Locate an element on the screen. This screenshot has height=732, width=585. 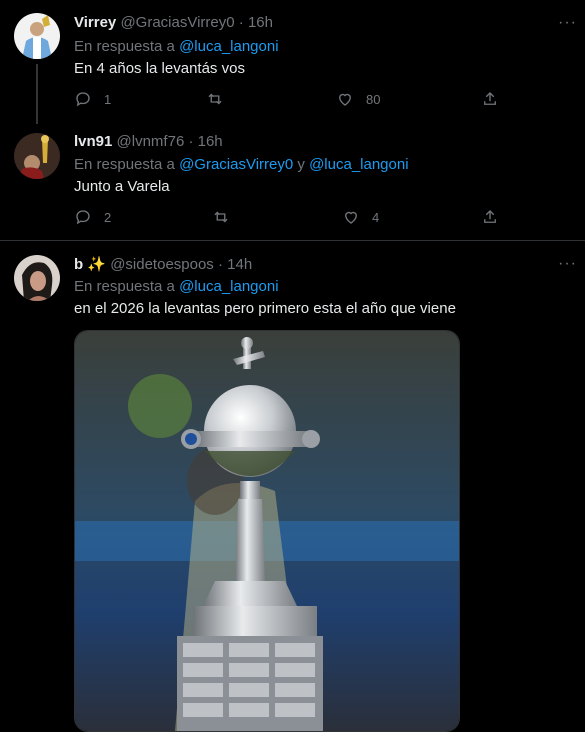
reply-count: 1 is located at coordinates (108, 99).